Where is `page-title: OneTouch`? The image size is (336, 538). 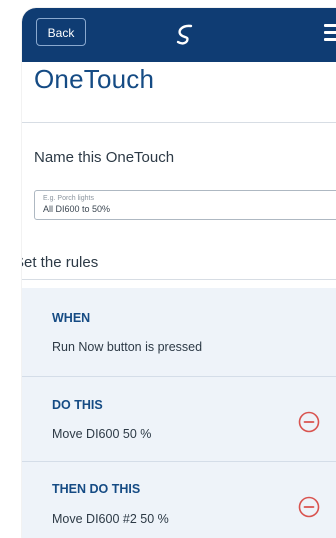
page-title: OneTouch is located at coordinates (94, 79).